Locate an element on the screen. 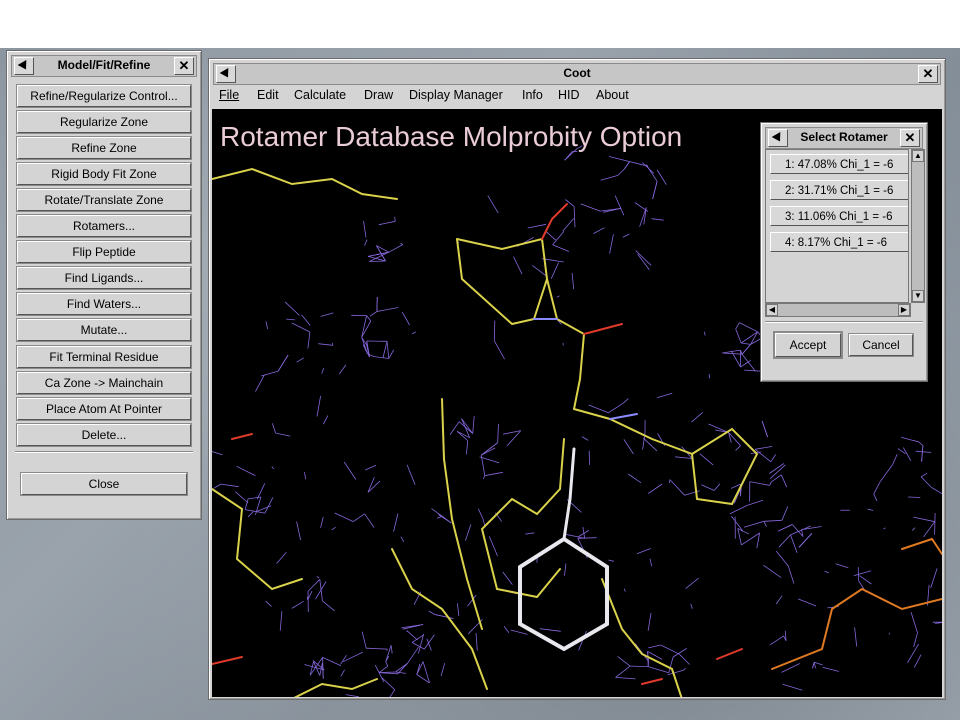 The height and width of the screenshot is (720, 960). menu-draw: Draw is located at coordinates (378, 95).